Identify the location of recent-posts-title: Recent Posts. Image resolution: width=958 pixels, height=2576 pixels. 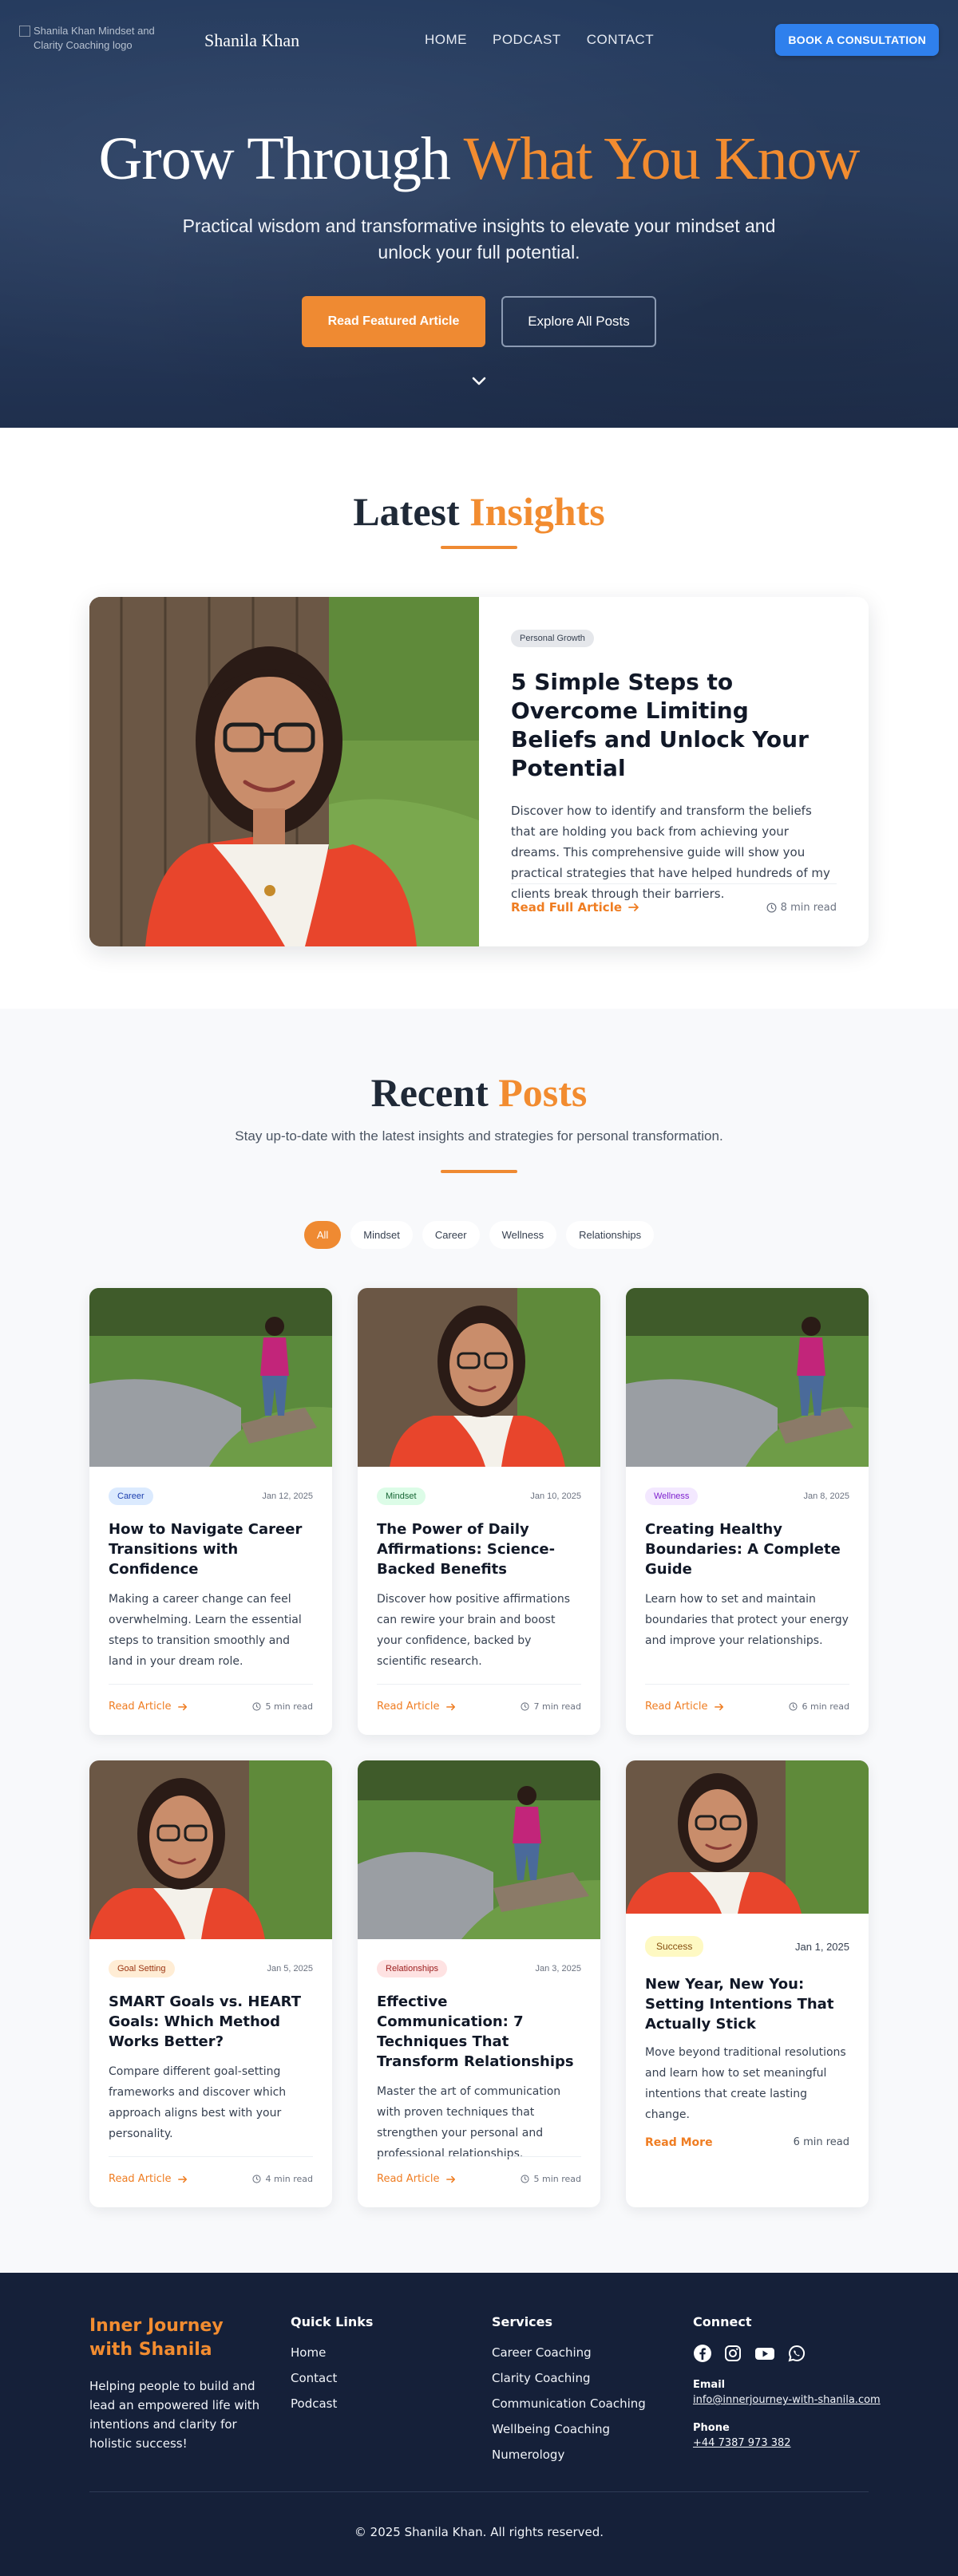
(479, 1092).